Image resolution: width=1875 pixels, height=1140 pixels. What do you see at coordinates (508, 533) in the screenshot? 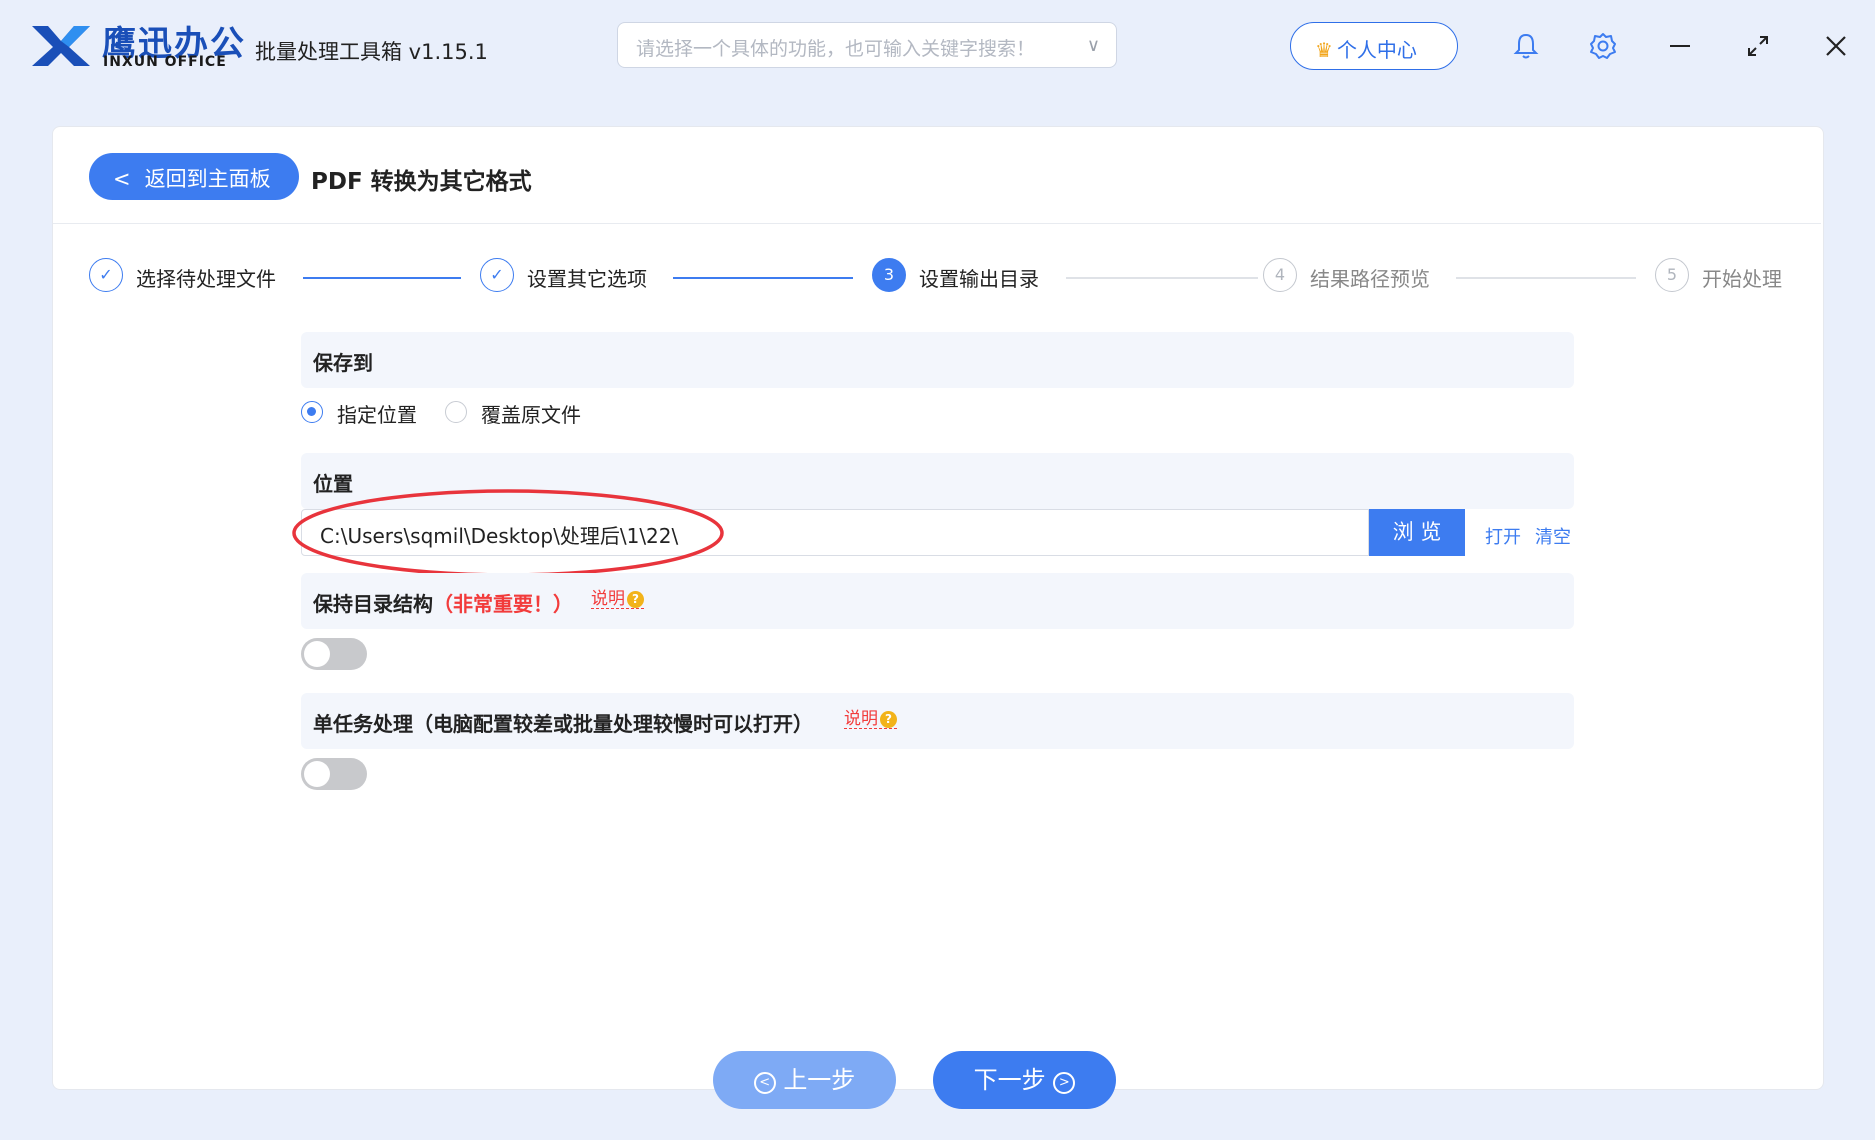
I see `highlight-ellipse` at bounding box center [508, 533].